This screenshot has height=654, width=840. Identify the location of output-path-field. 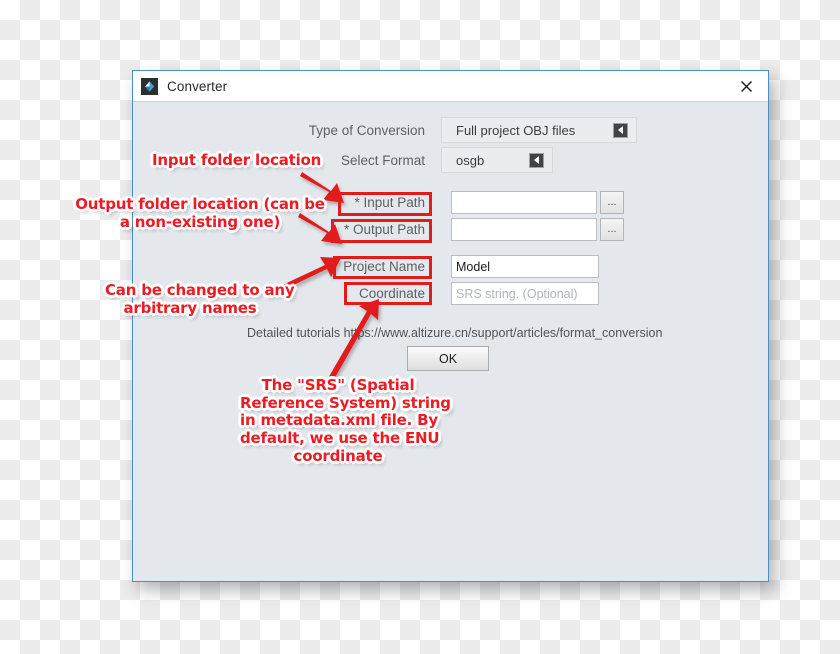
(524, 229).